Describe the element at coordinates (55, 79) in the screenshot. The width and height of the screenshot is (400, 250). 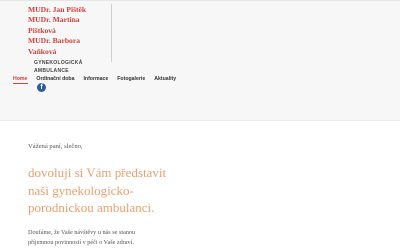
I see `nav-item-ordinacni-doba: Ordinační doba` at that location.